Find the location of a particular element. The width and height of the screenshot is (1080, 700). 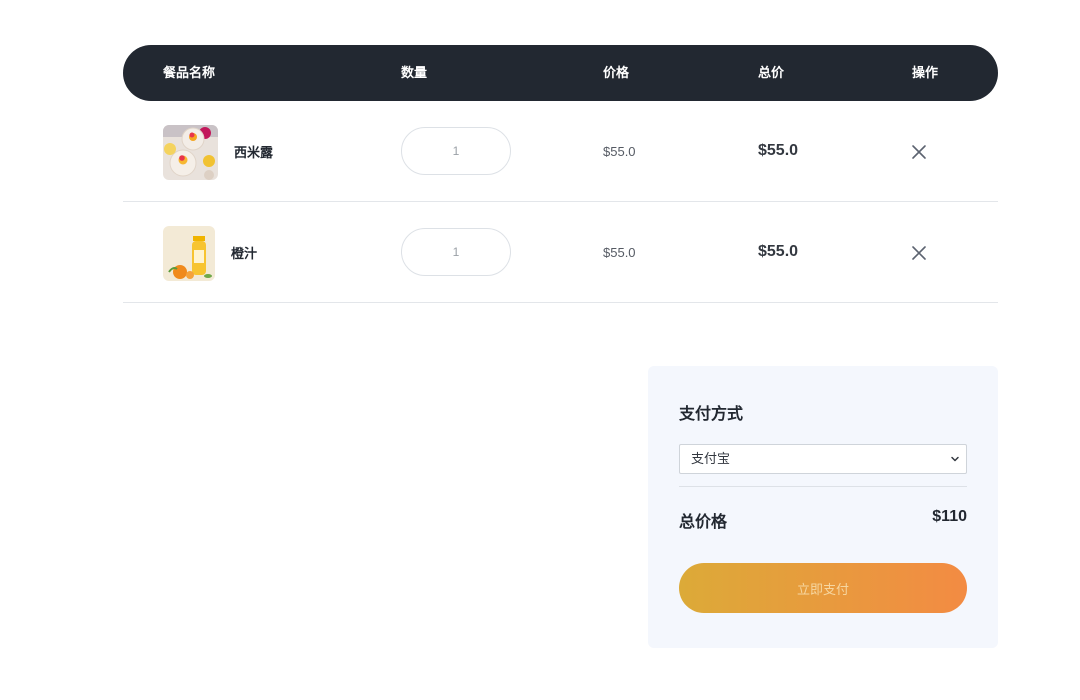

column-header-quantity: 数量 is located at coordinates (414, 72).